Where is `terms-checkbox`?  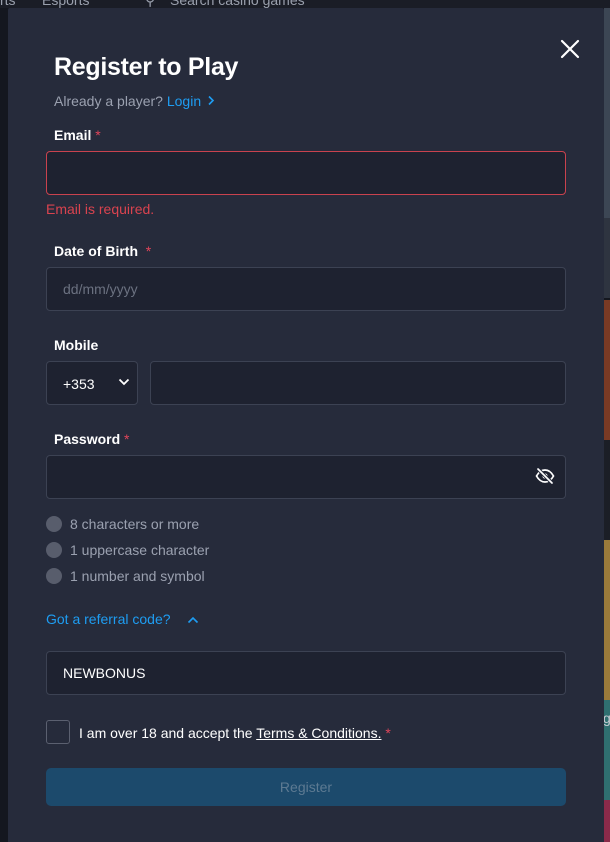 terms-checkbox is located at coordinates (58, 732).